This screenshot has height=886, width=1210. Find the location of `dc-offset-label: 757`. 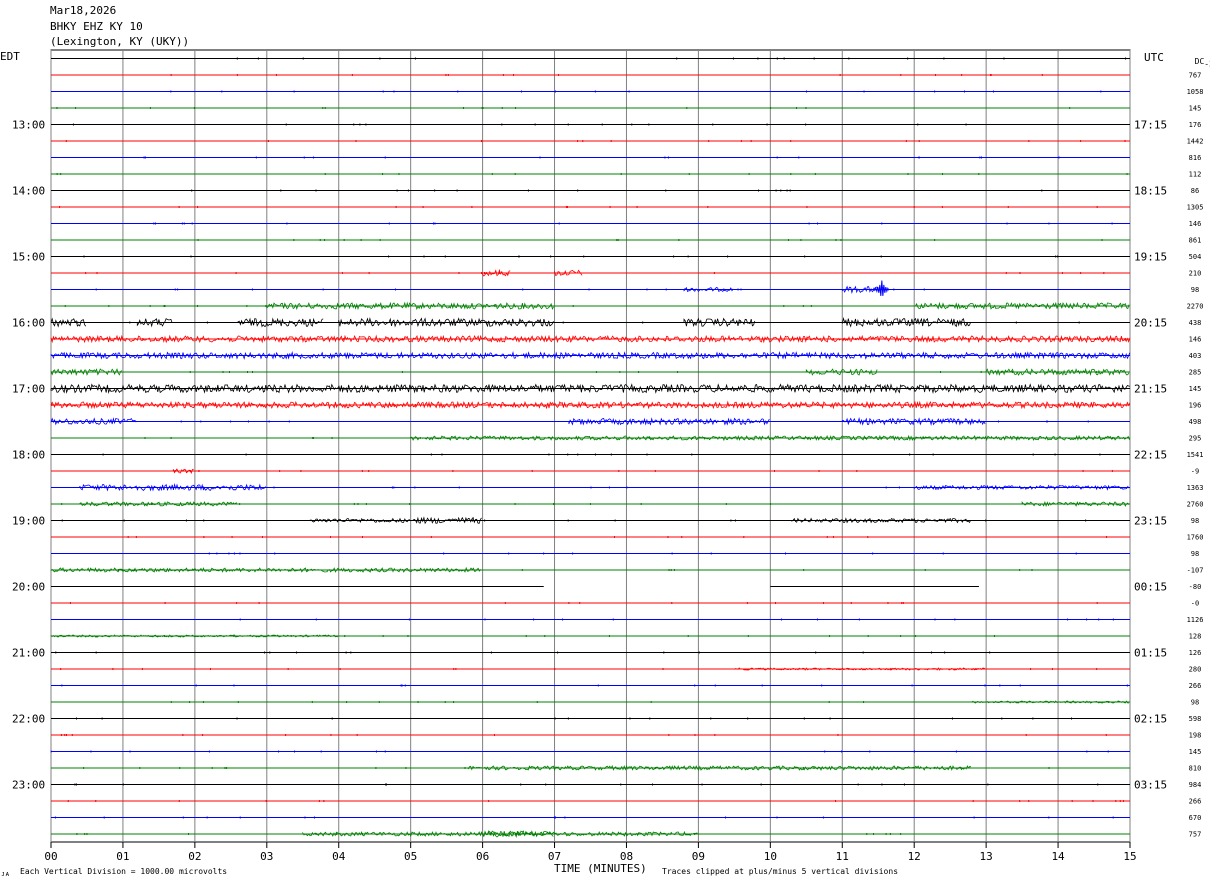

dc-offset-label: 757 is located at coordinates (1195, 835).